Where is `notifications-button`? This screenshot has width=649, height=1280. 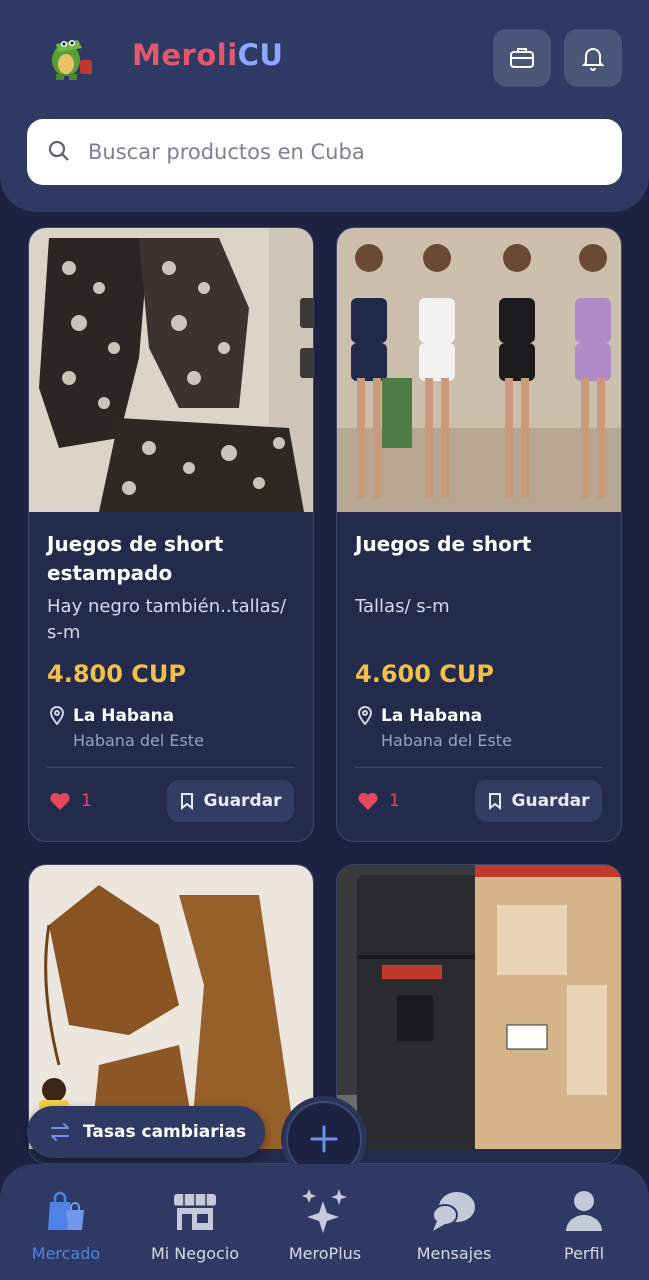 notifications-button is located at coordinates (593, 58).